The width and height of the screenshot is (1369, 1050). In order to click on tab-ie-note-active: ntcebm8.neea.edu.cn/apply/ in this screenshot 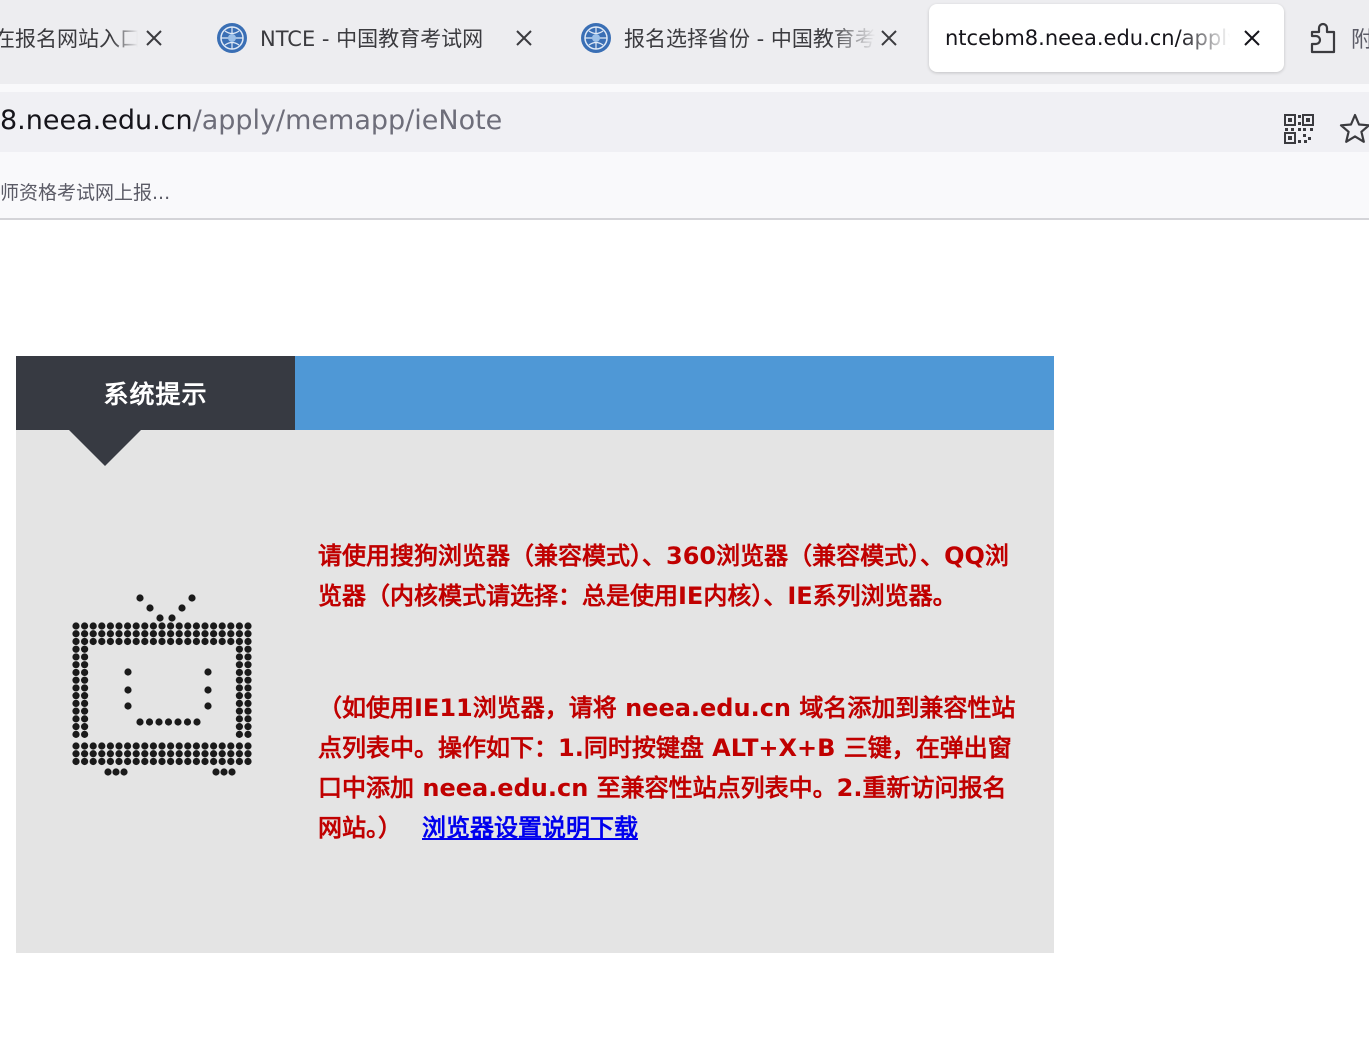, I will do `click(1106, 38)`.